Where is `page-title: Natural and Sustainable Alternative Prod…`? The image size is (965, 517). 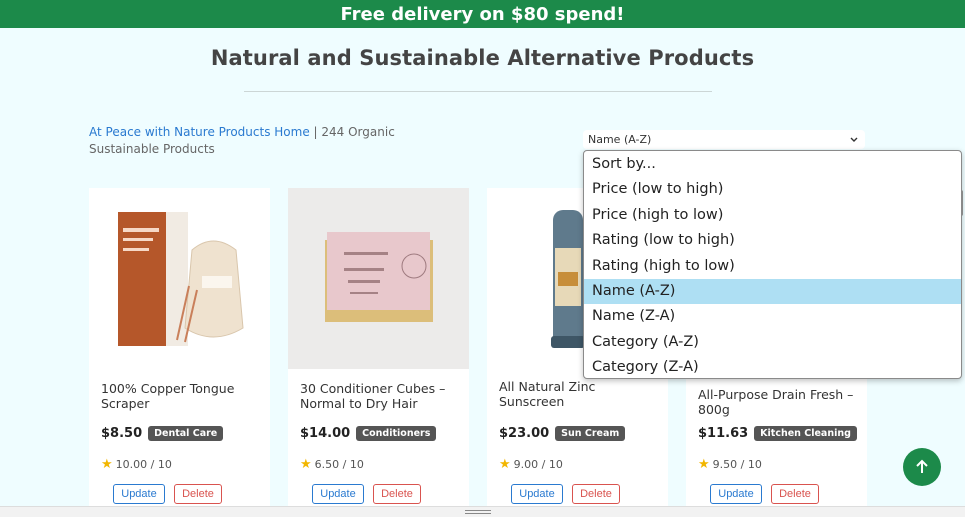
page-title: Natural and Sustainable Alternative Prod… is located at coordinates (482, 58).